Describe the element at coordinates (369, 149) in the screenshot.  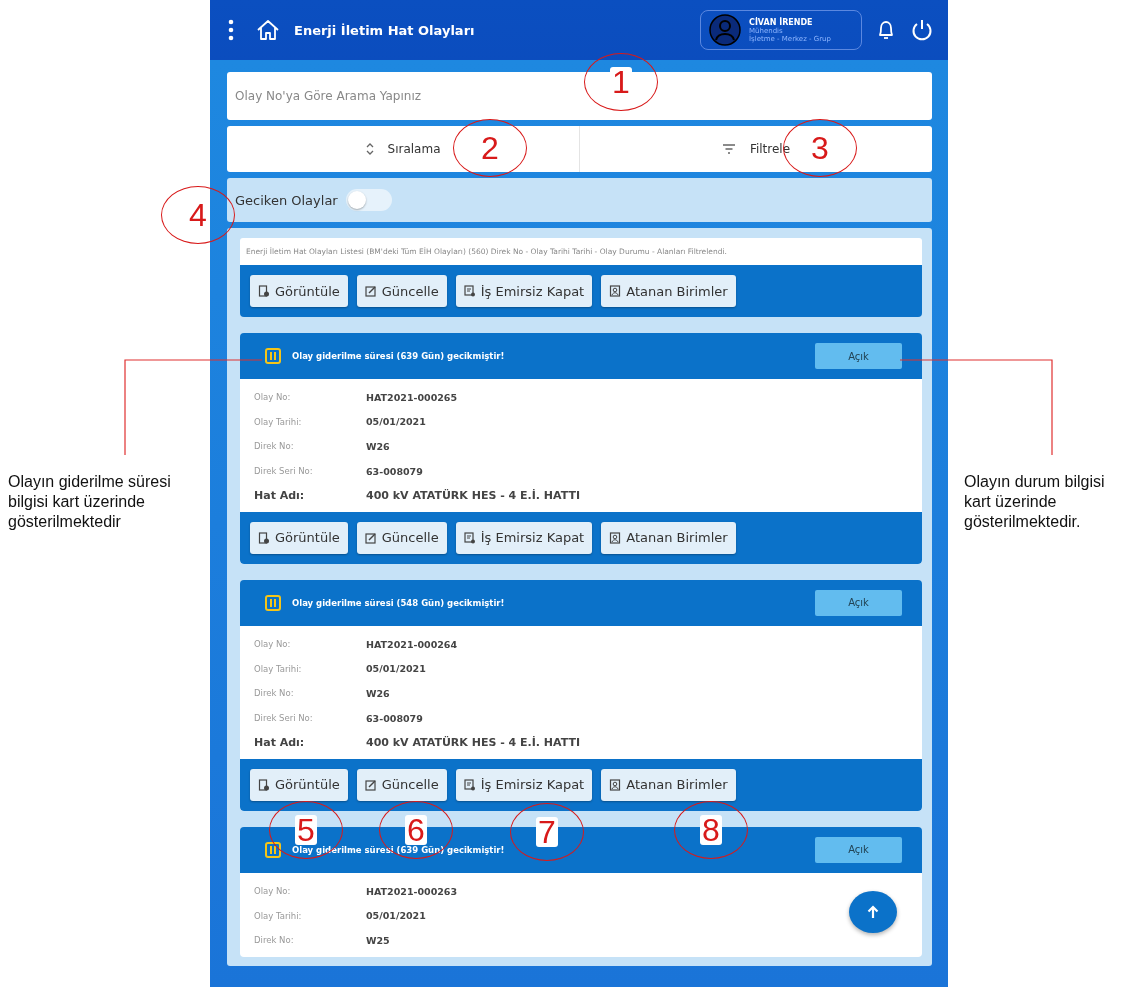
I see `sort-icon` at that location.